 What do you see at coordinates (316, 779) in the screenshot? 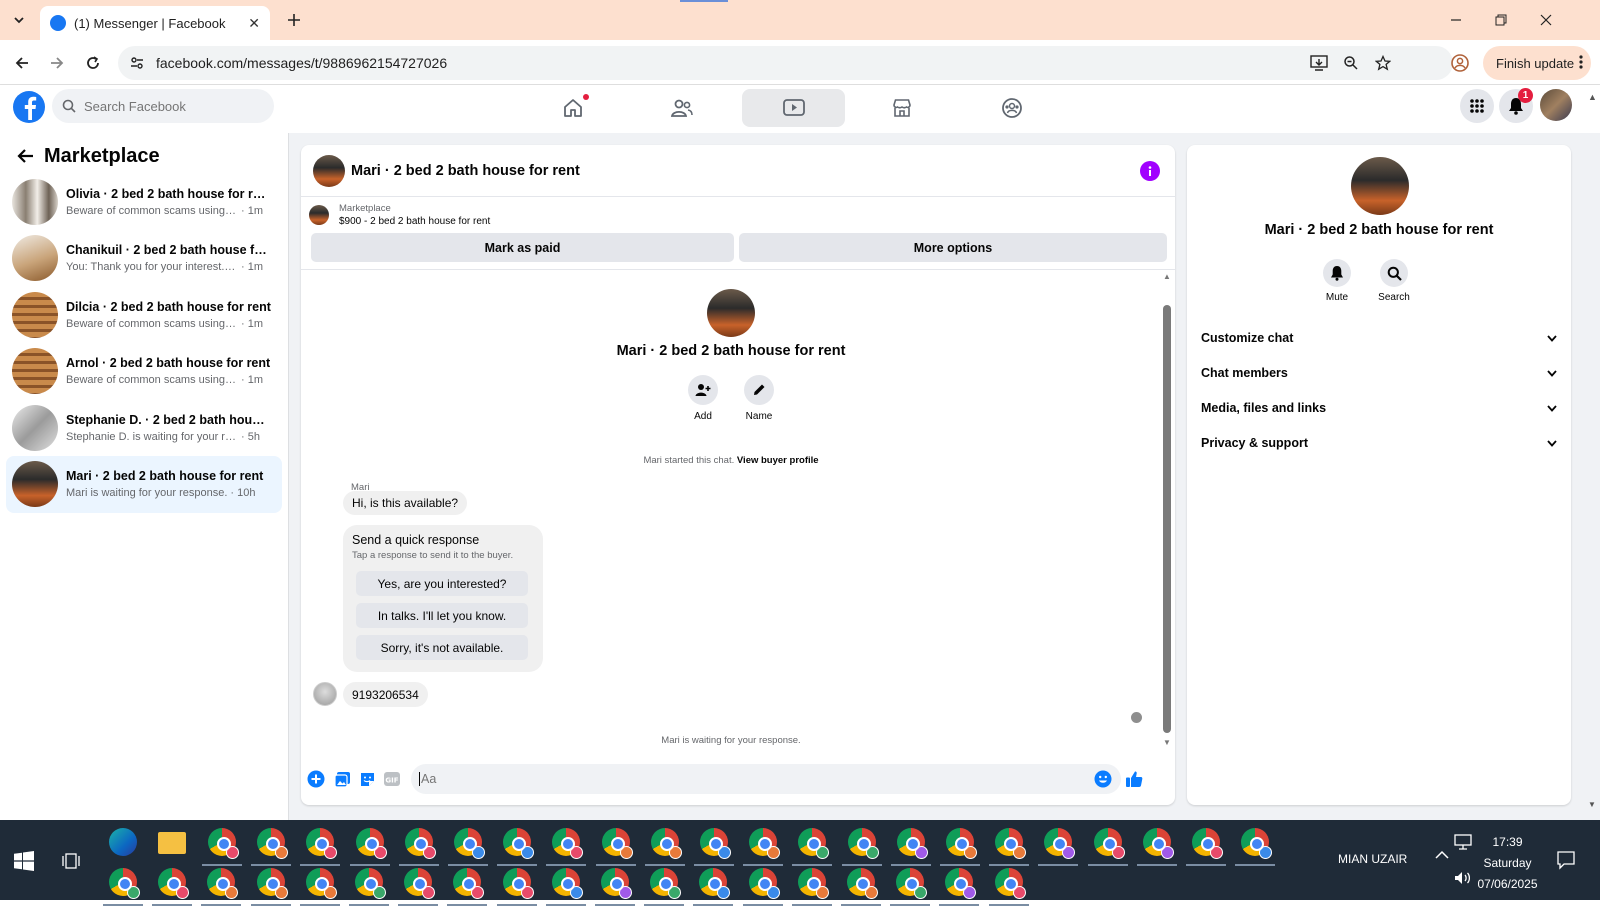
I see `more-actions-button` at bounding box center [316, 779].